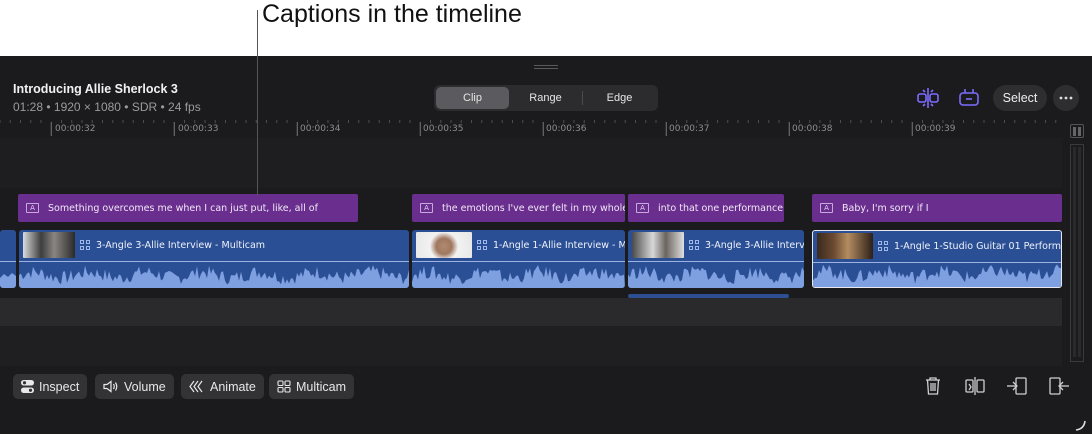  I want to click on caption-text: Baby, I'm sorry if I, so click(885, 208).